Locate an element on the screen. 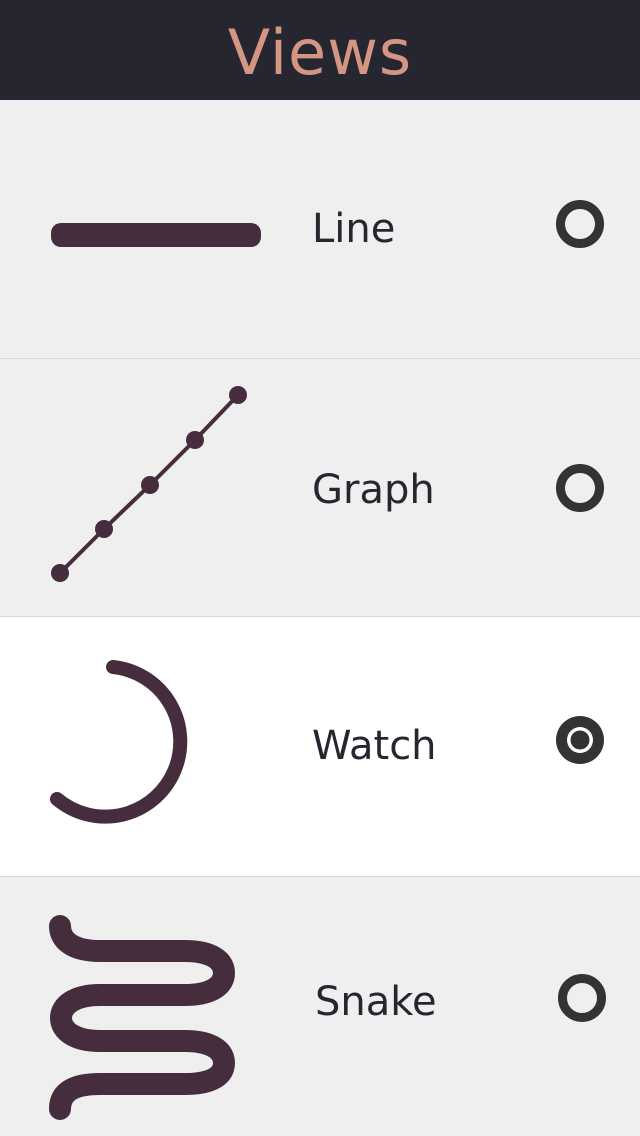 This screenshot has width=640, height=1136. line-icon is located at coordinates (156, 235).